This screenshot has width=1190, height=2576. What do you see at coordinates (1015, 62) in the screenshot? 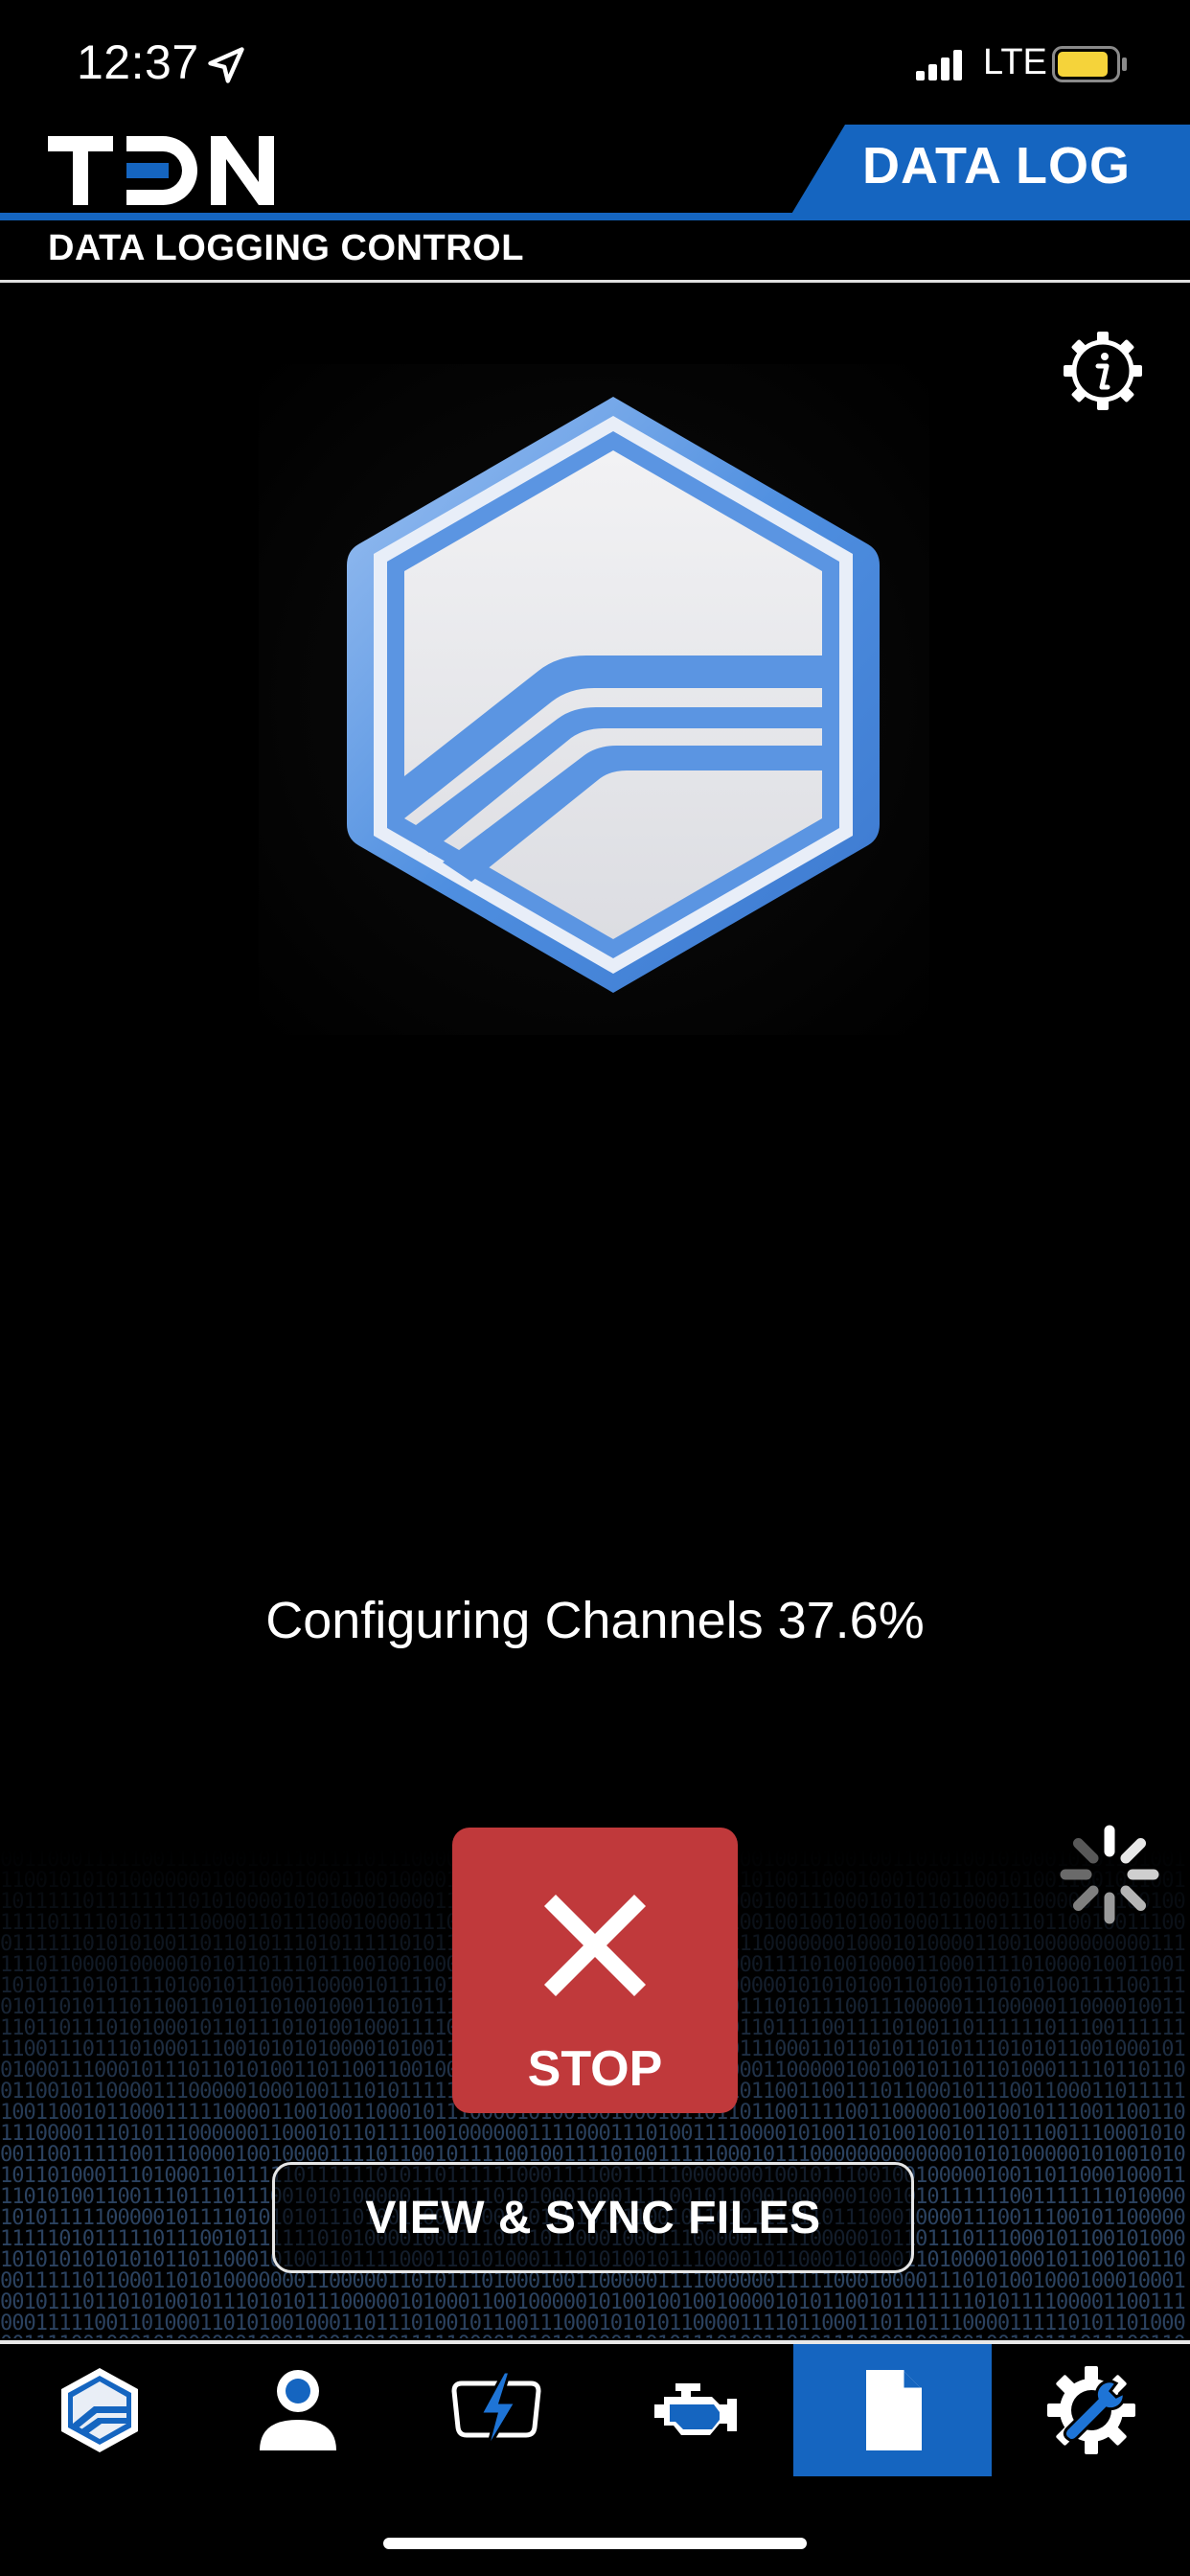
I see `network-type: LTE` at bounding box center [1015, 62].